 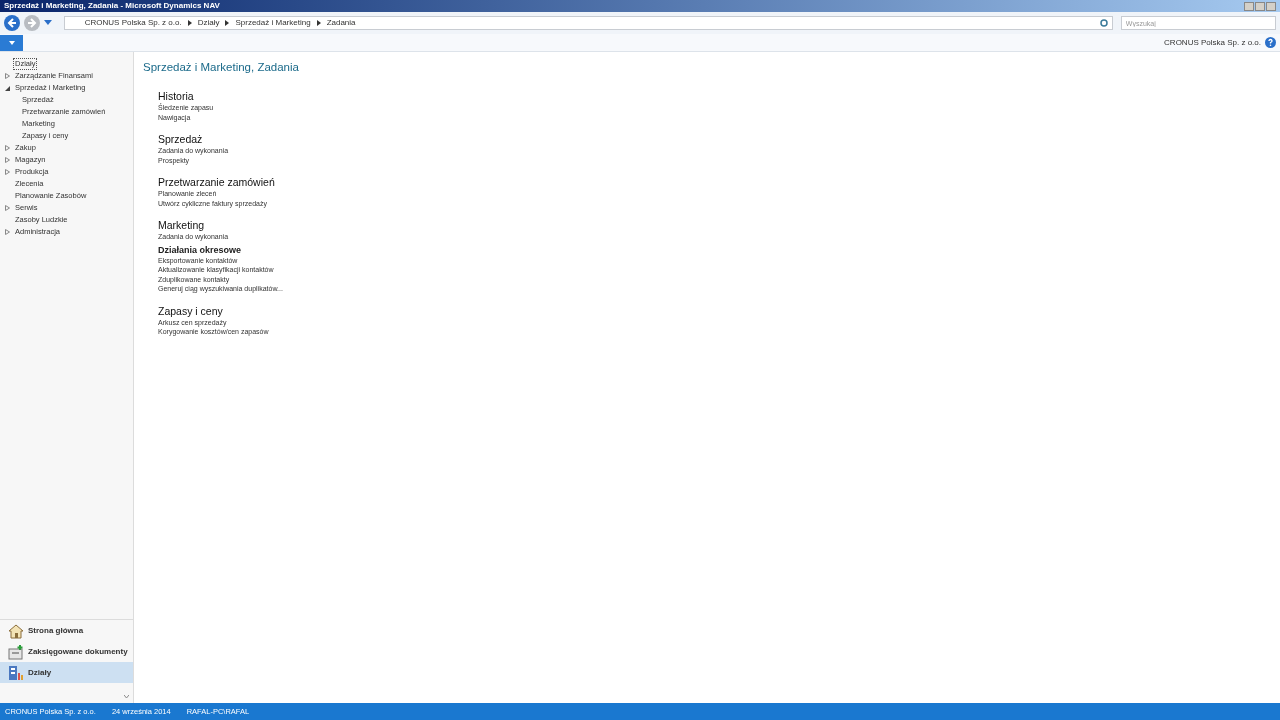 I want to click on section-heading: Historia, so click(x=176, y=96).